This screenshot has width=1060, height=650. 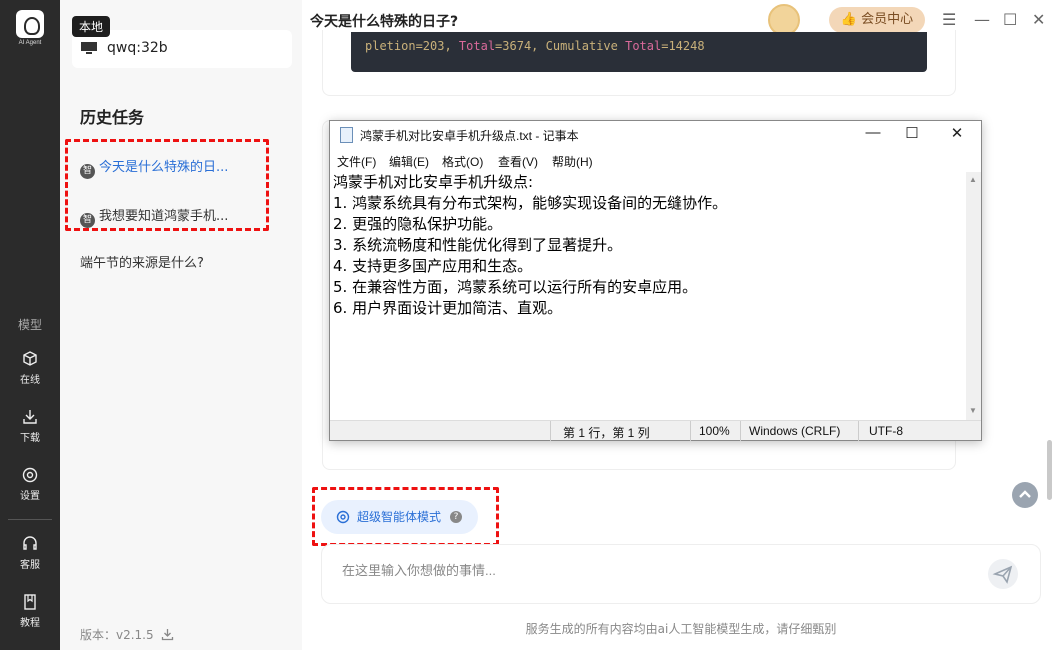 I want to click on text-line: 2. 更强的隐私保护功能。, so click(x=418, y=224).